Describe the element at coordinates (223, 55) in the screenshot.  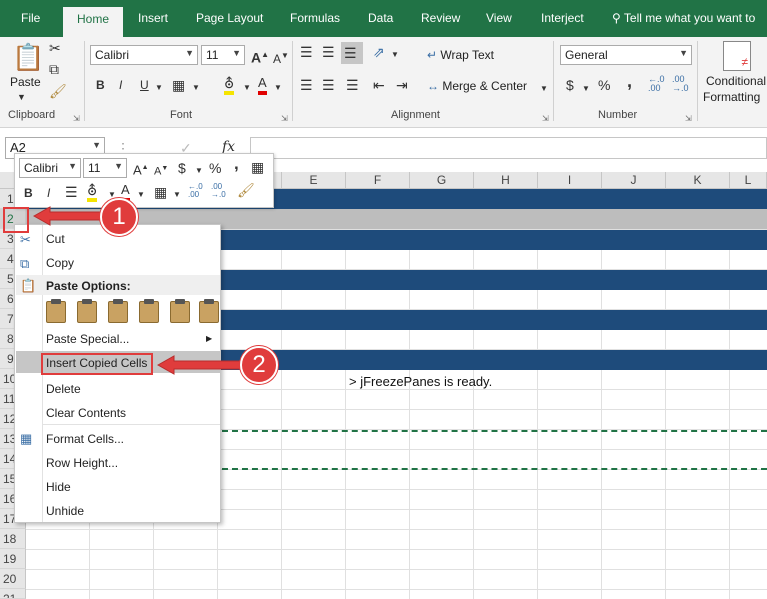
I see `font-size-combo: 11 ▼` at that location.